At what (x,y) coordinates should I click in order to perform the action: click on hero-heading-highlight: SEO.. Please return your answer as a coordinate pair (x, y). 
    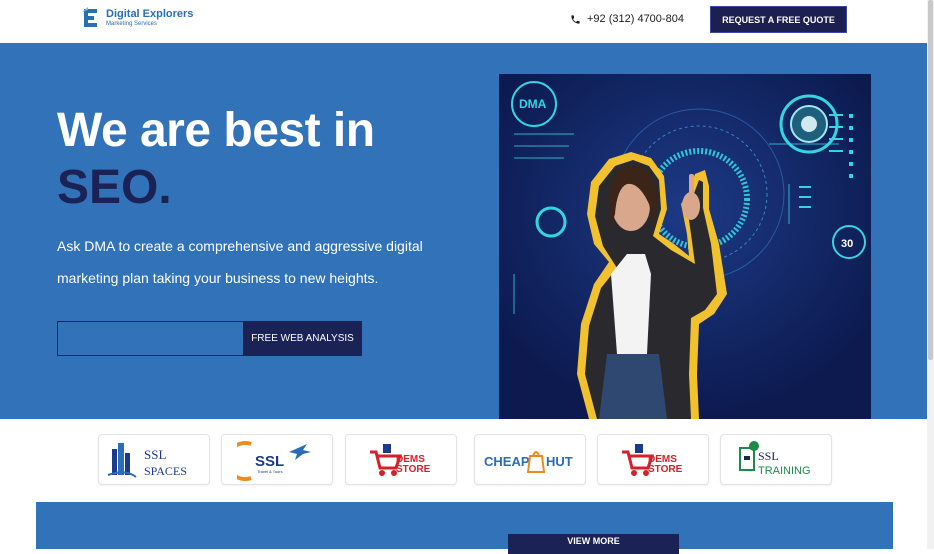
    Looking at the image, I should click on (114, 187).